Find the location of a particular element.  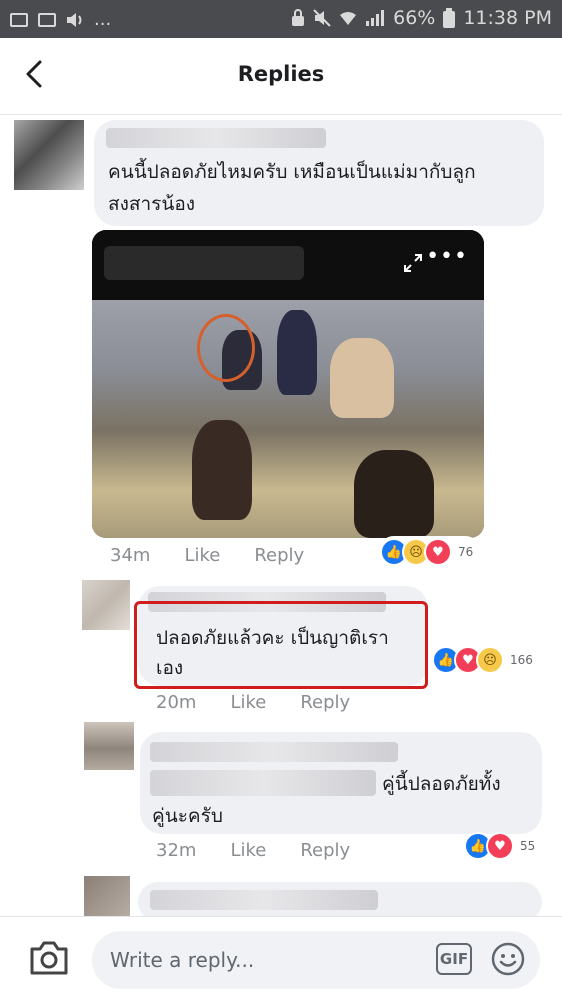

comment-actions: 32m Like Reply is located at coordinates (253, 850).